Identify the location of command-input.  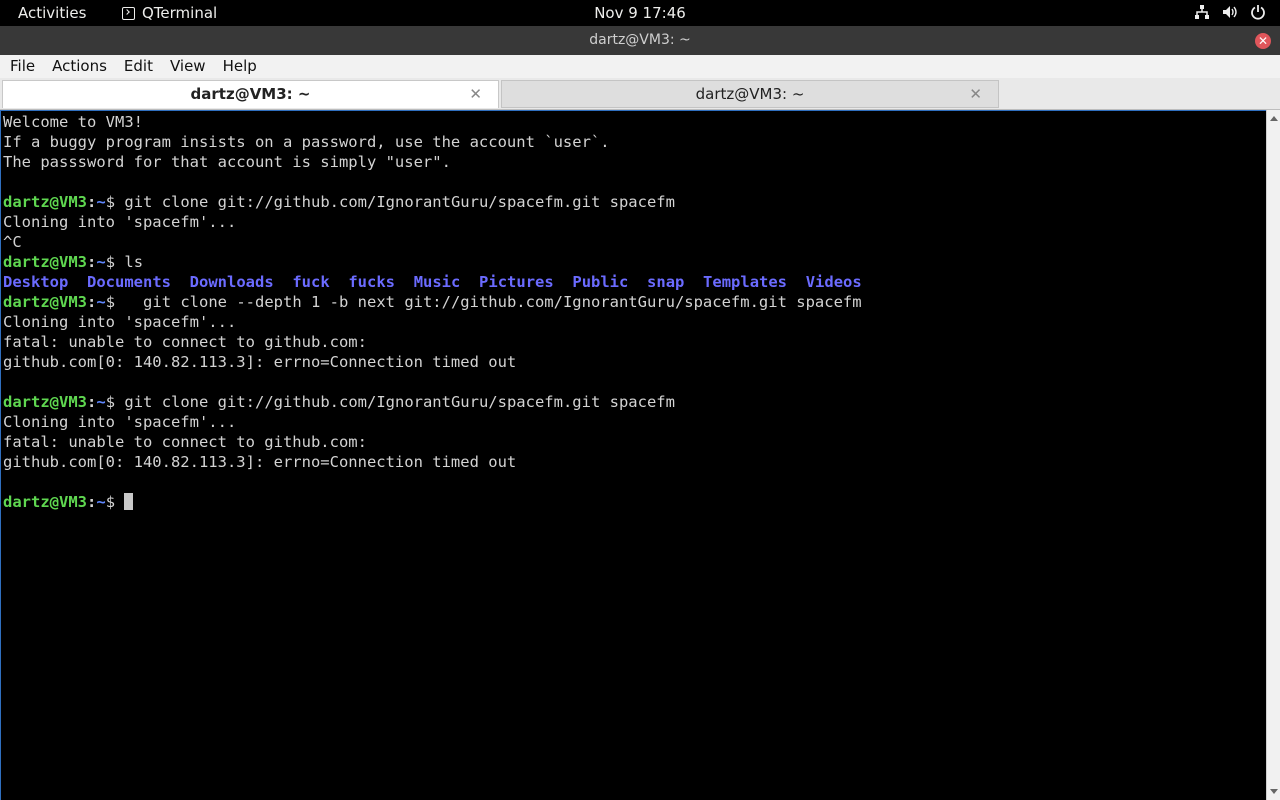
(119, 502).